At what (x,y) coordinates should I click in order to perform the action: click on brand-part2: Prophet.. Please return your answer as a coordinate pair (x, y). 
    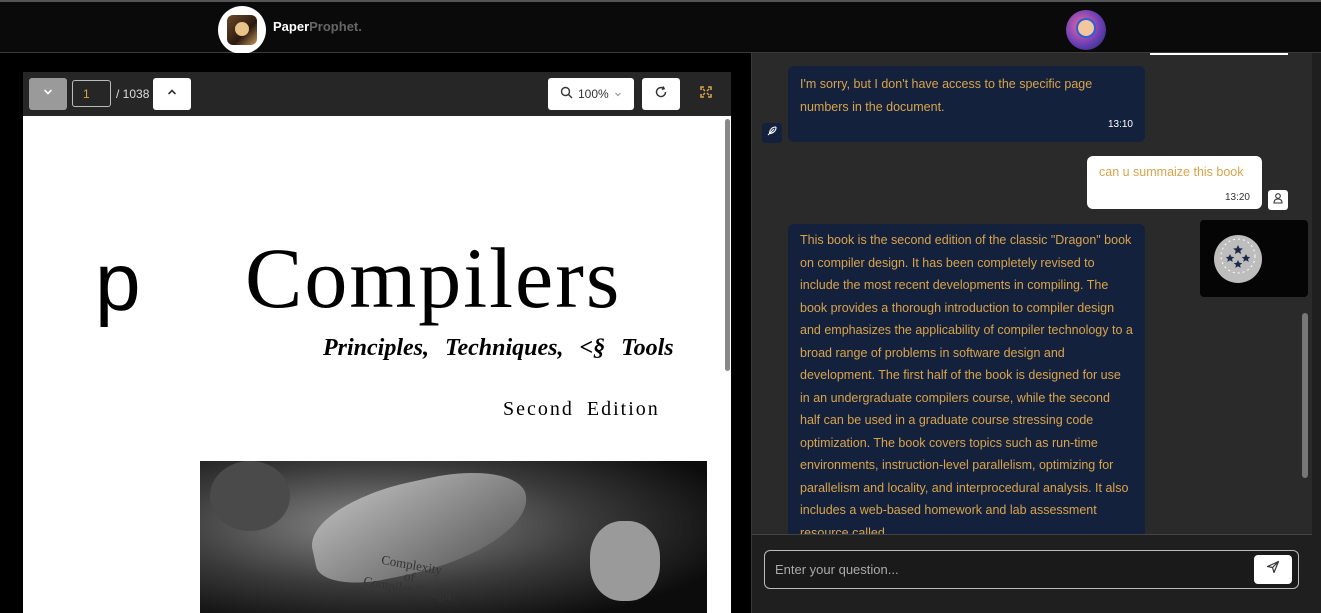
    Looking at the image, I should click on (335, 26).